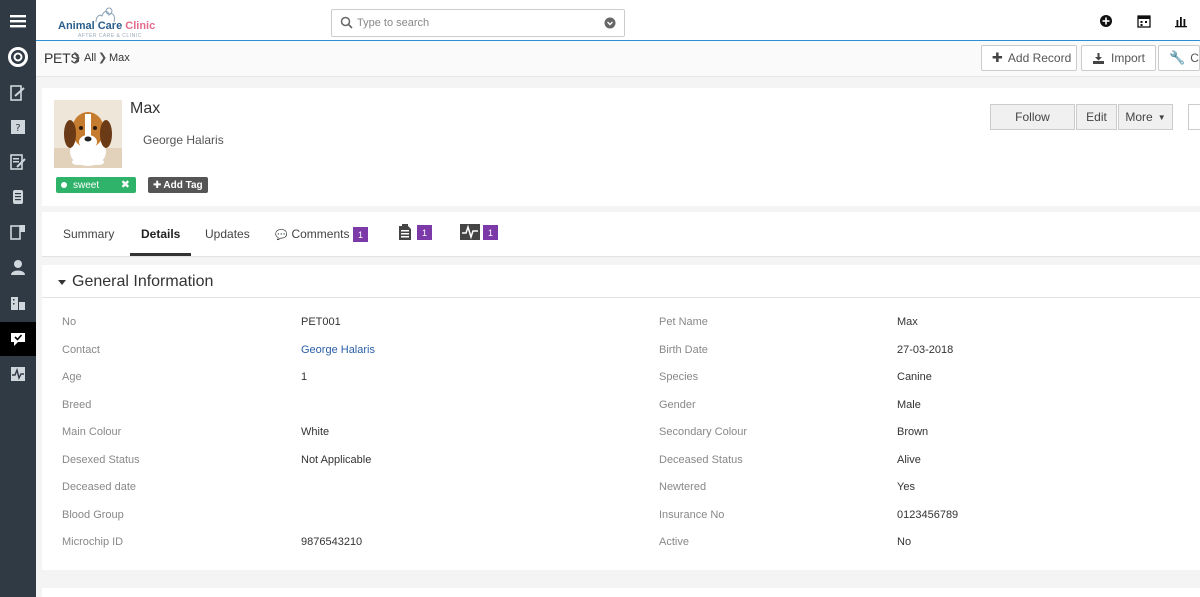  Describe the element at coordinates (183, 140) in the screenshot. I see `record-owner: George Halaris` at that location.